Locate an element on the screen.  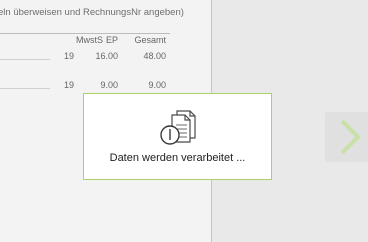
row-1-gesamt: 48.00 is located at coordinates (154, 56).